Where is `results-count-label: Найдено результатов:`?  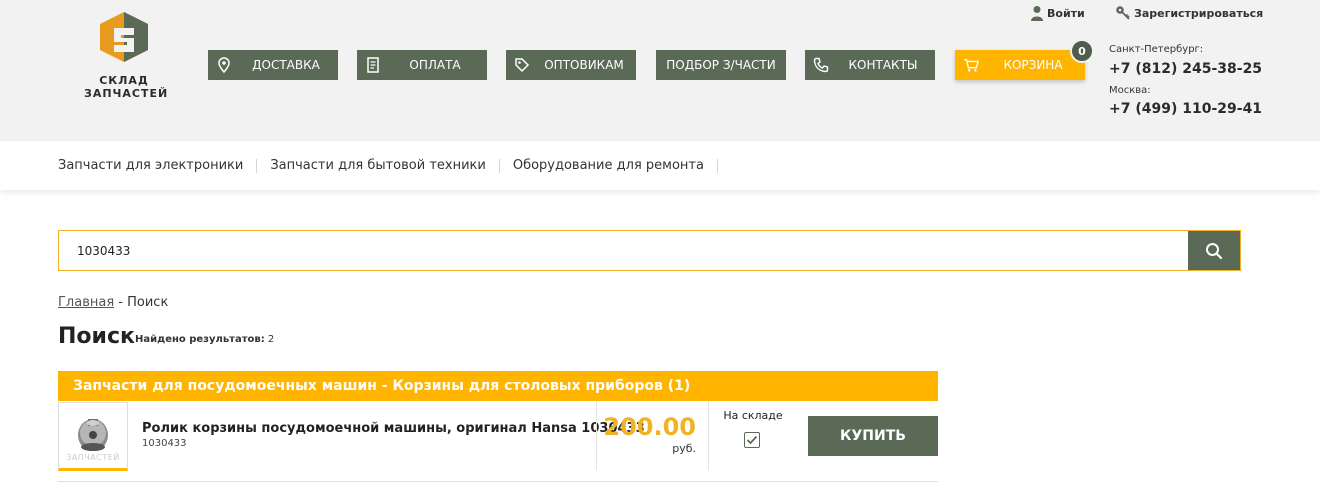
results-count-label: Найдено результатов: is located at coordinates (200, 339).